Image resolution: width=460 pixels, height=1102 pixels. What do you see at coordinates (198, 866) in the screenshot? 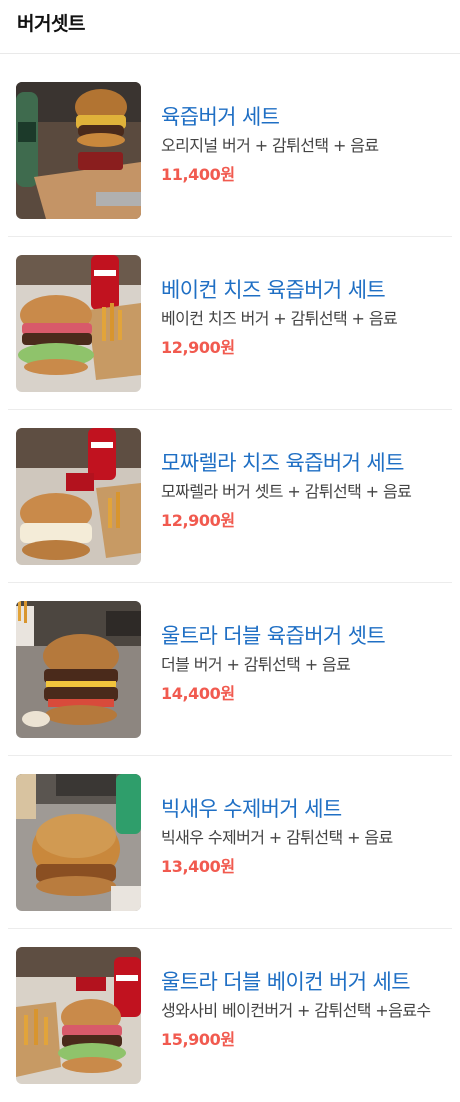
I see `item-price: 13,400원` at bounding box center [198, 866].